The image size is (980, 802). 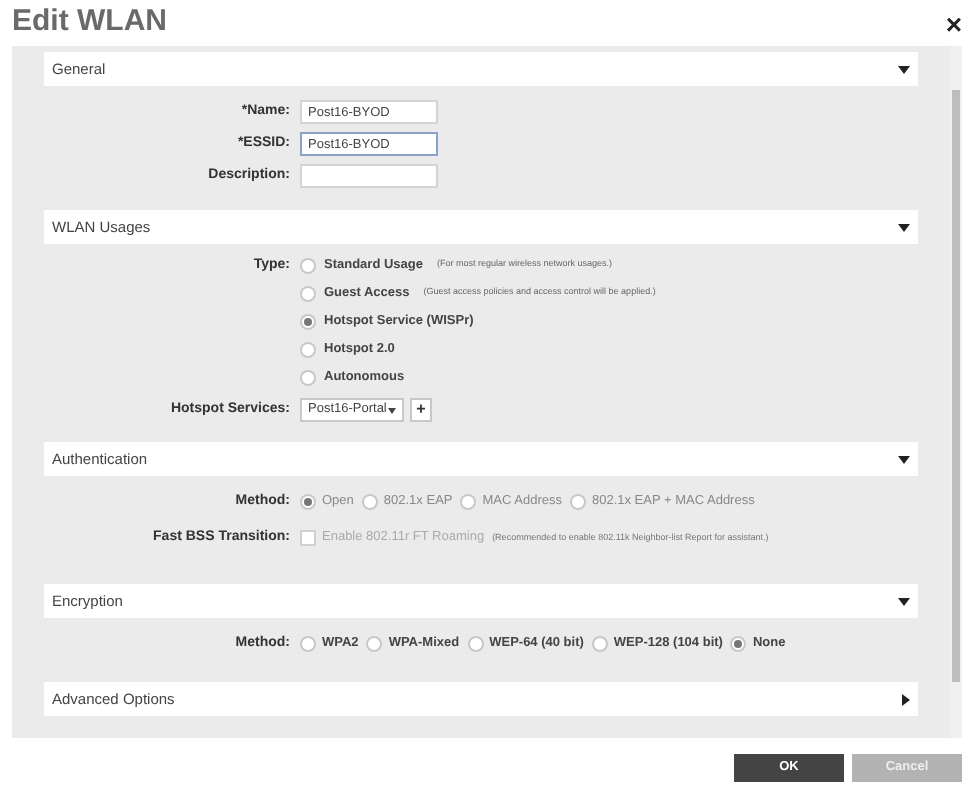 What do you see at coordinates (953, 23) in the screenshot?
I see `close-button: ×` at bounding box center [953, 23].